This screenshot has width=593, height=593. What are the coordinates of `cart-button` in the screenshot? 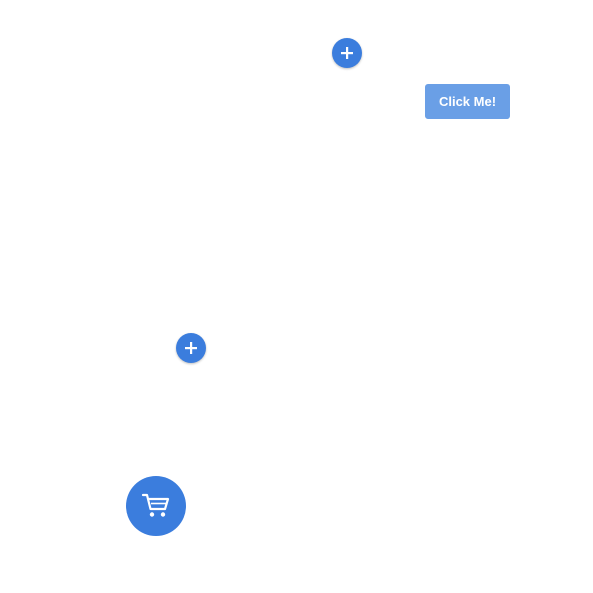 It's located at (156, 506).